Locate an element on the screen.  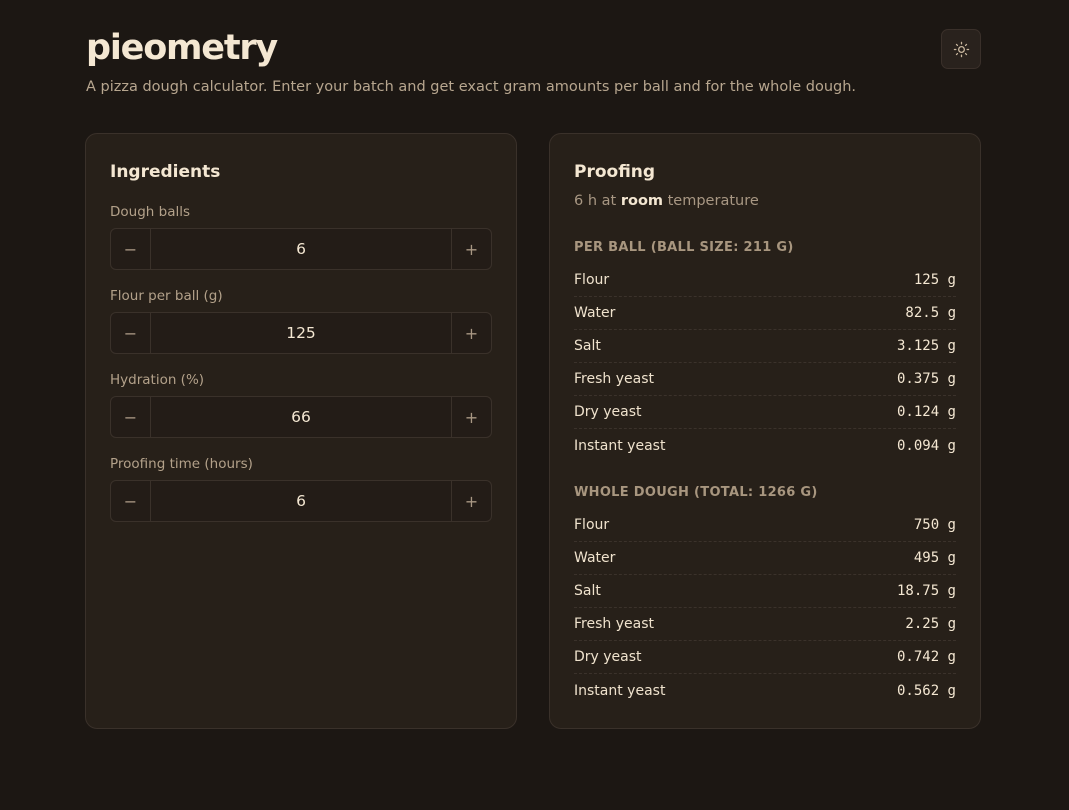
list-item: Flour 125 g is located at coordinates (765, 280).